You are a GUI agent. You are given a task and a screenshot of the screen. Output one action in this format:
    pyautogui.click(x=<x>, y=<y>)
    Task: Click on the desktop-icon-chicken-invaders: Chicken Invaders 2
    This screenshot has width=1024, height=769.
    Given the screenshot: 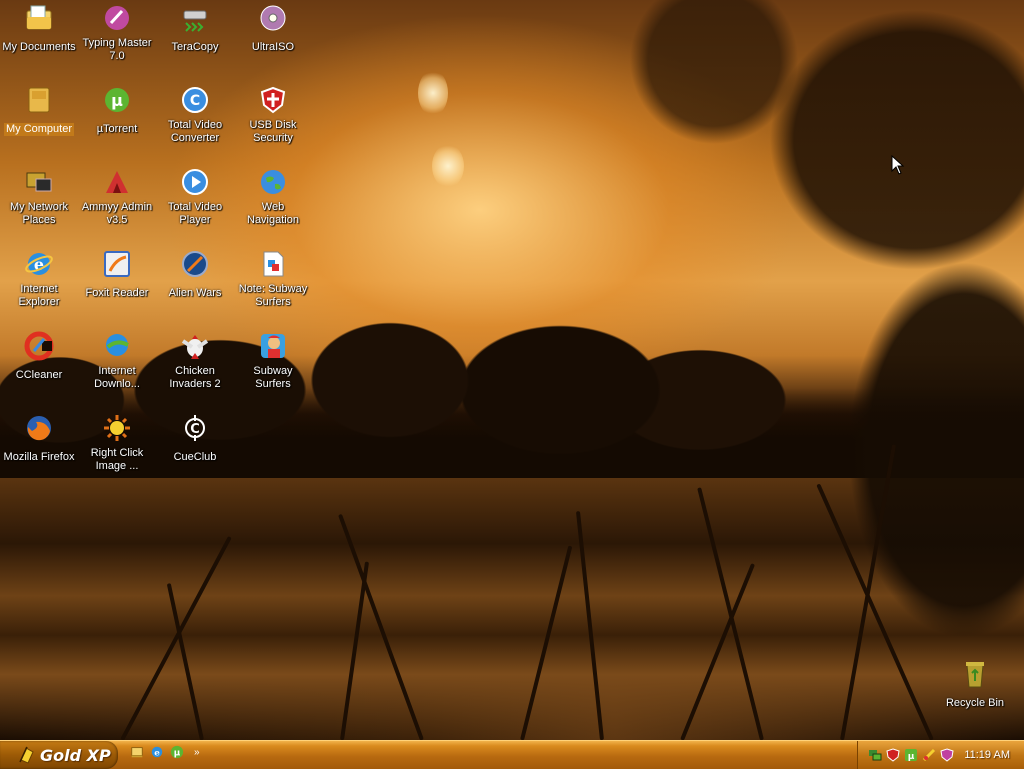 What is the action you would take?
    pyautogui.click(x=195, y=361)
    